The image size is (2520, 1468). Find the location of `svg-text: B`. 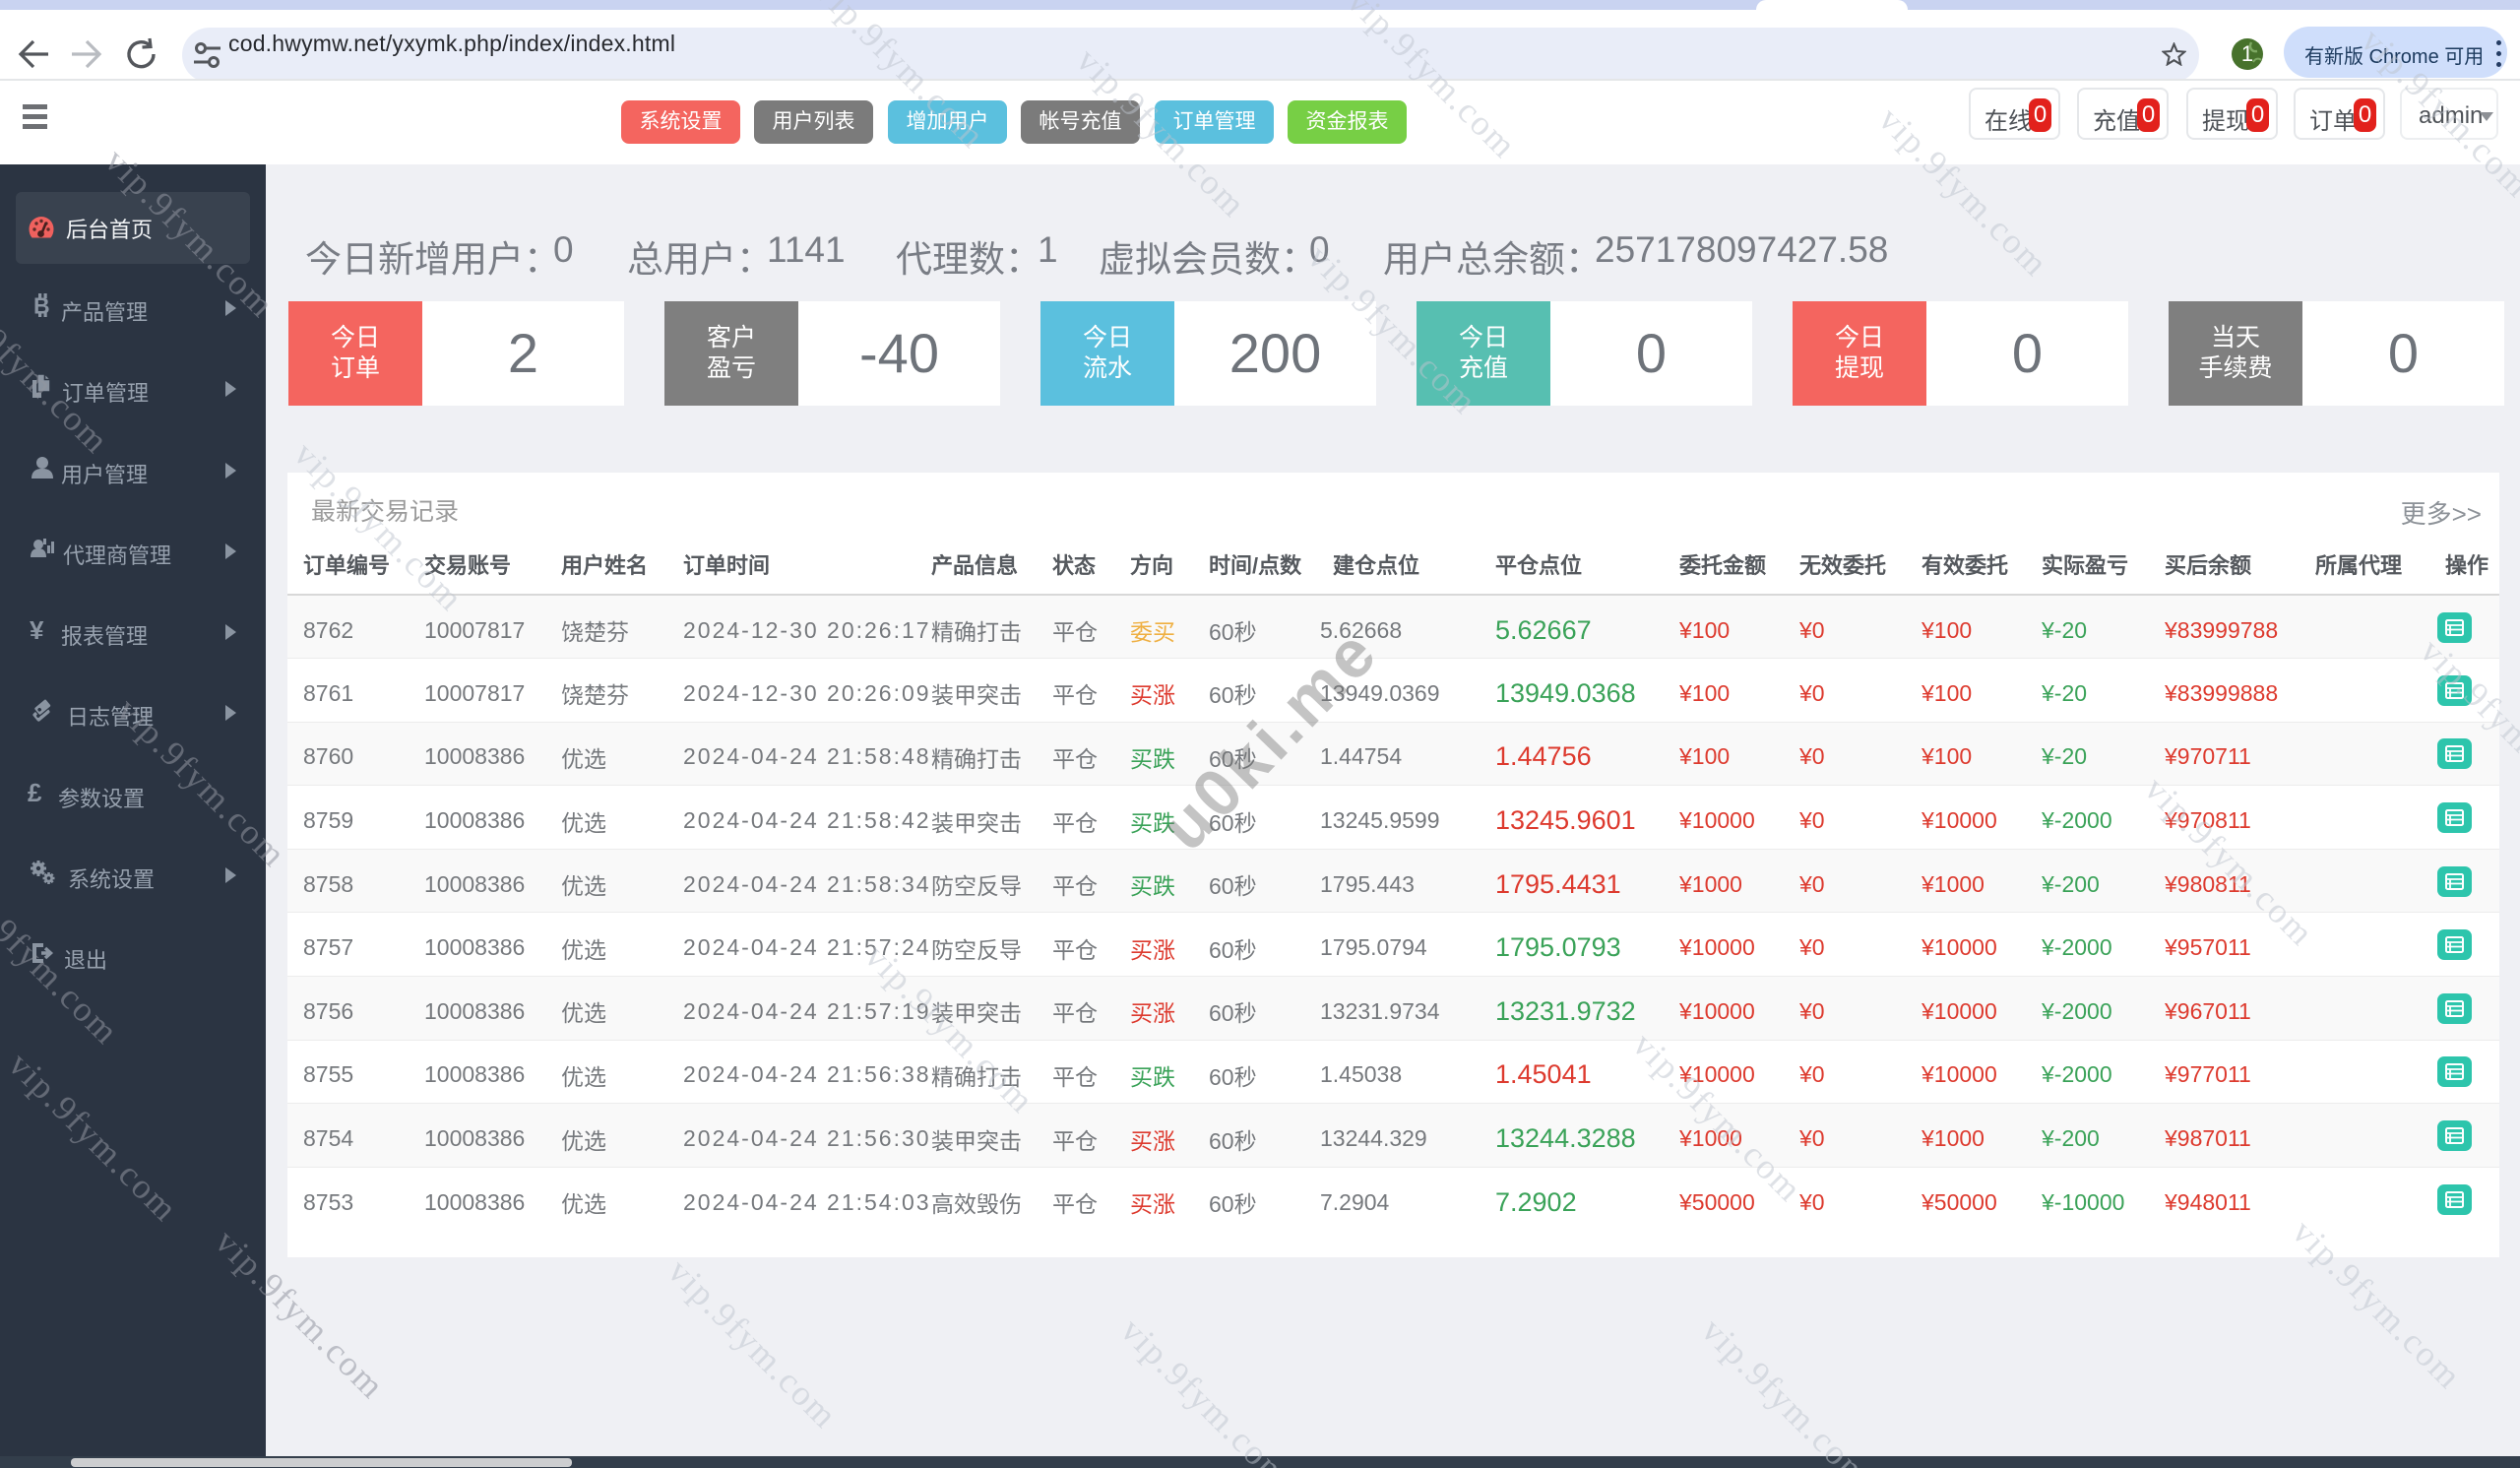

svg-text: B is located at coordinates (41, 306).